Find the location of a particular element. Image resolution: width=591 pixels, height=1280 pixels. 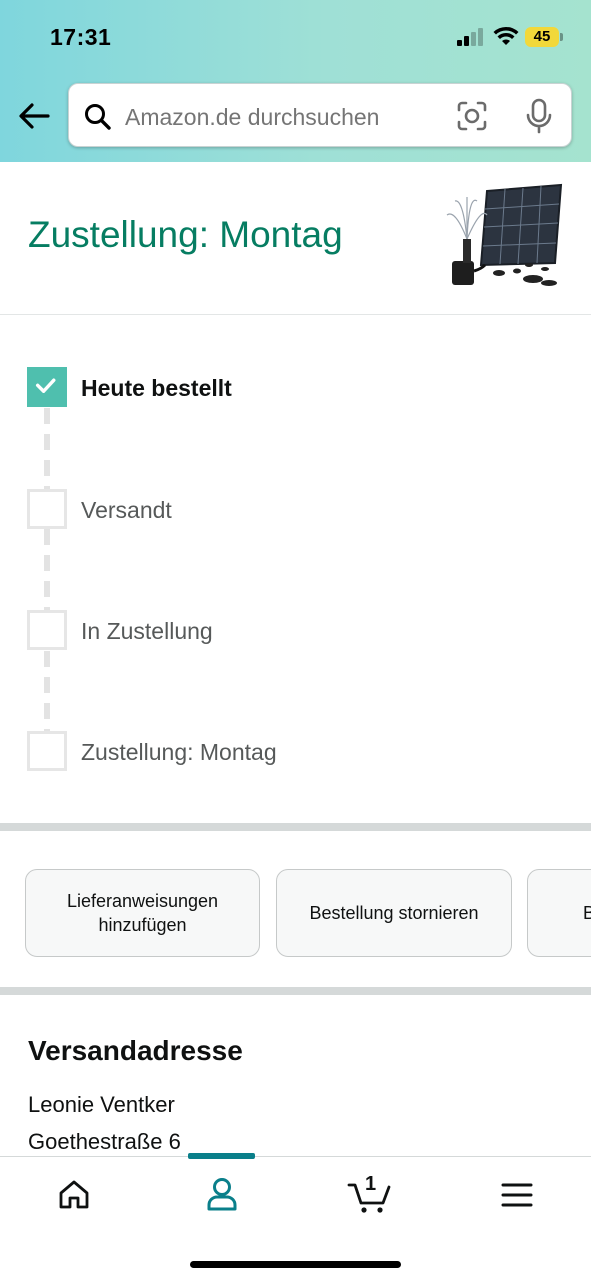

bottom-nav: 1 is located at coordinates (295, 1216).